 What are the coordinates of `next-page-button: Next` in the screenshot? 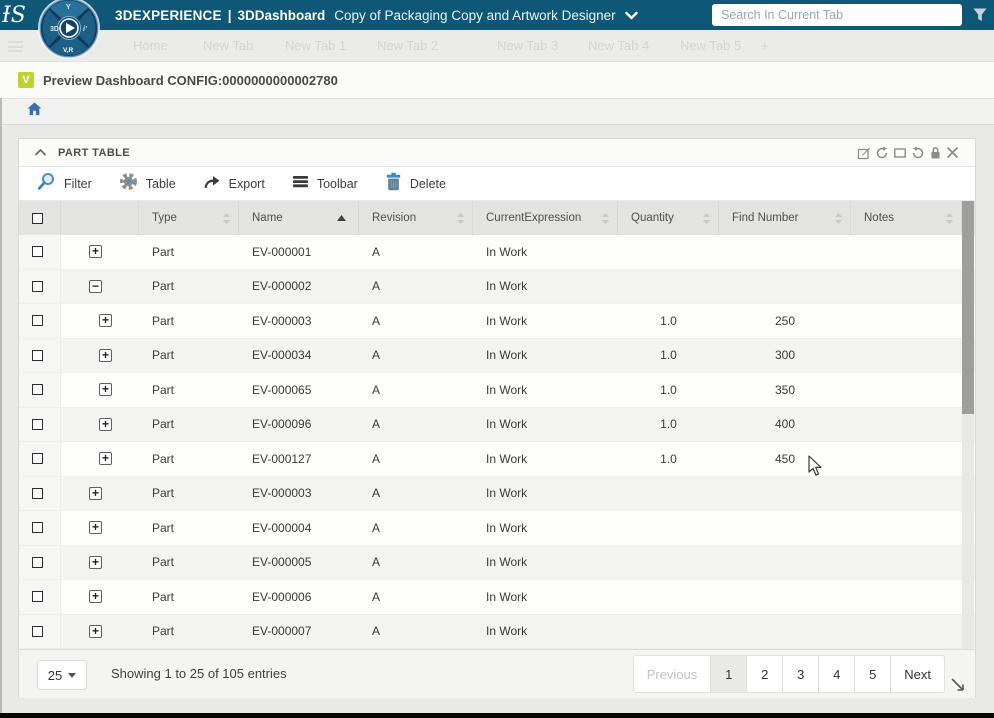 It's located at (917, 674).